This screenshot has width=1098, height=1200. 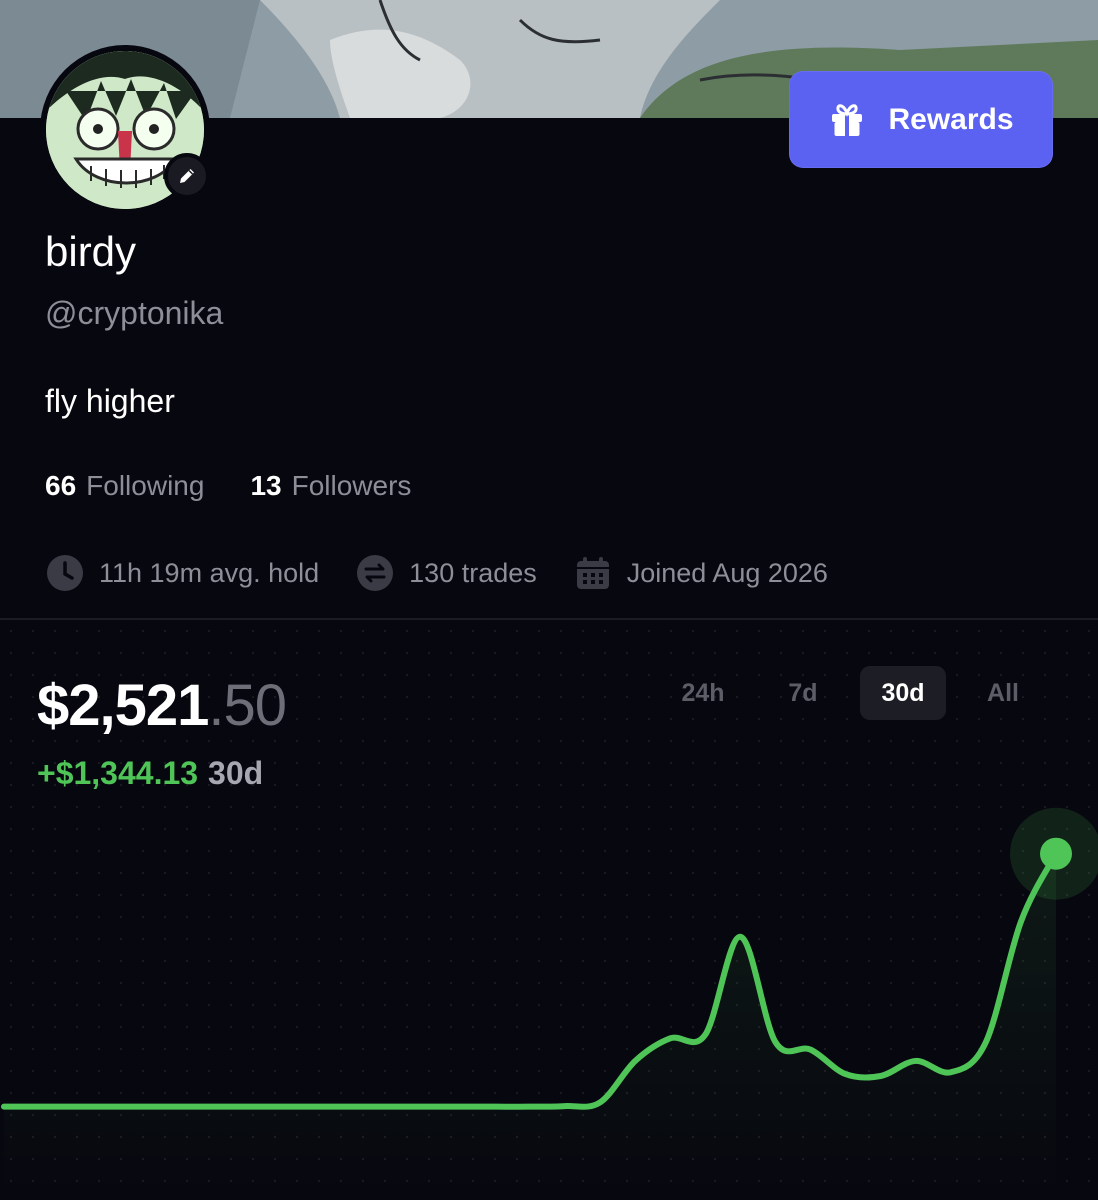 What do you see at coordinates (228, 486) in the screenshot?
I see `follow-stats: 66 Following 13 Followers` at bounding box center [228, 486].